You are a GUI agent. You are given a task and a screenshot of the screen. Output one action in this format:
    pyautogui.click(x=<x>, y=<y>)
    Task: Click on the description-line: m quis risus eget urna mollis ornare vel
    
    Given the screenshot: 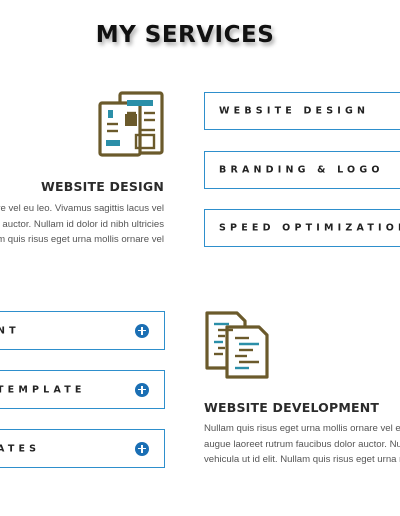 What is the action you would take?
    pyautogui.click(x=82, y=240)
    